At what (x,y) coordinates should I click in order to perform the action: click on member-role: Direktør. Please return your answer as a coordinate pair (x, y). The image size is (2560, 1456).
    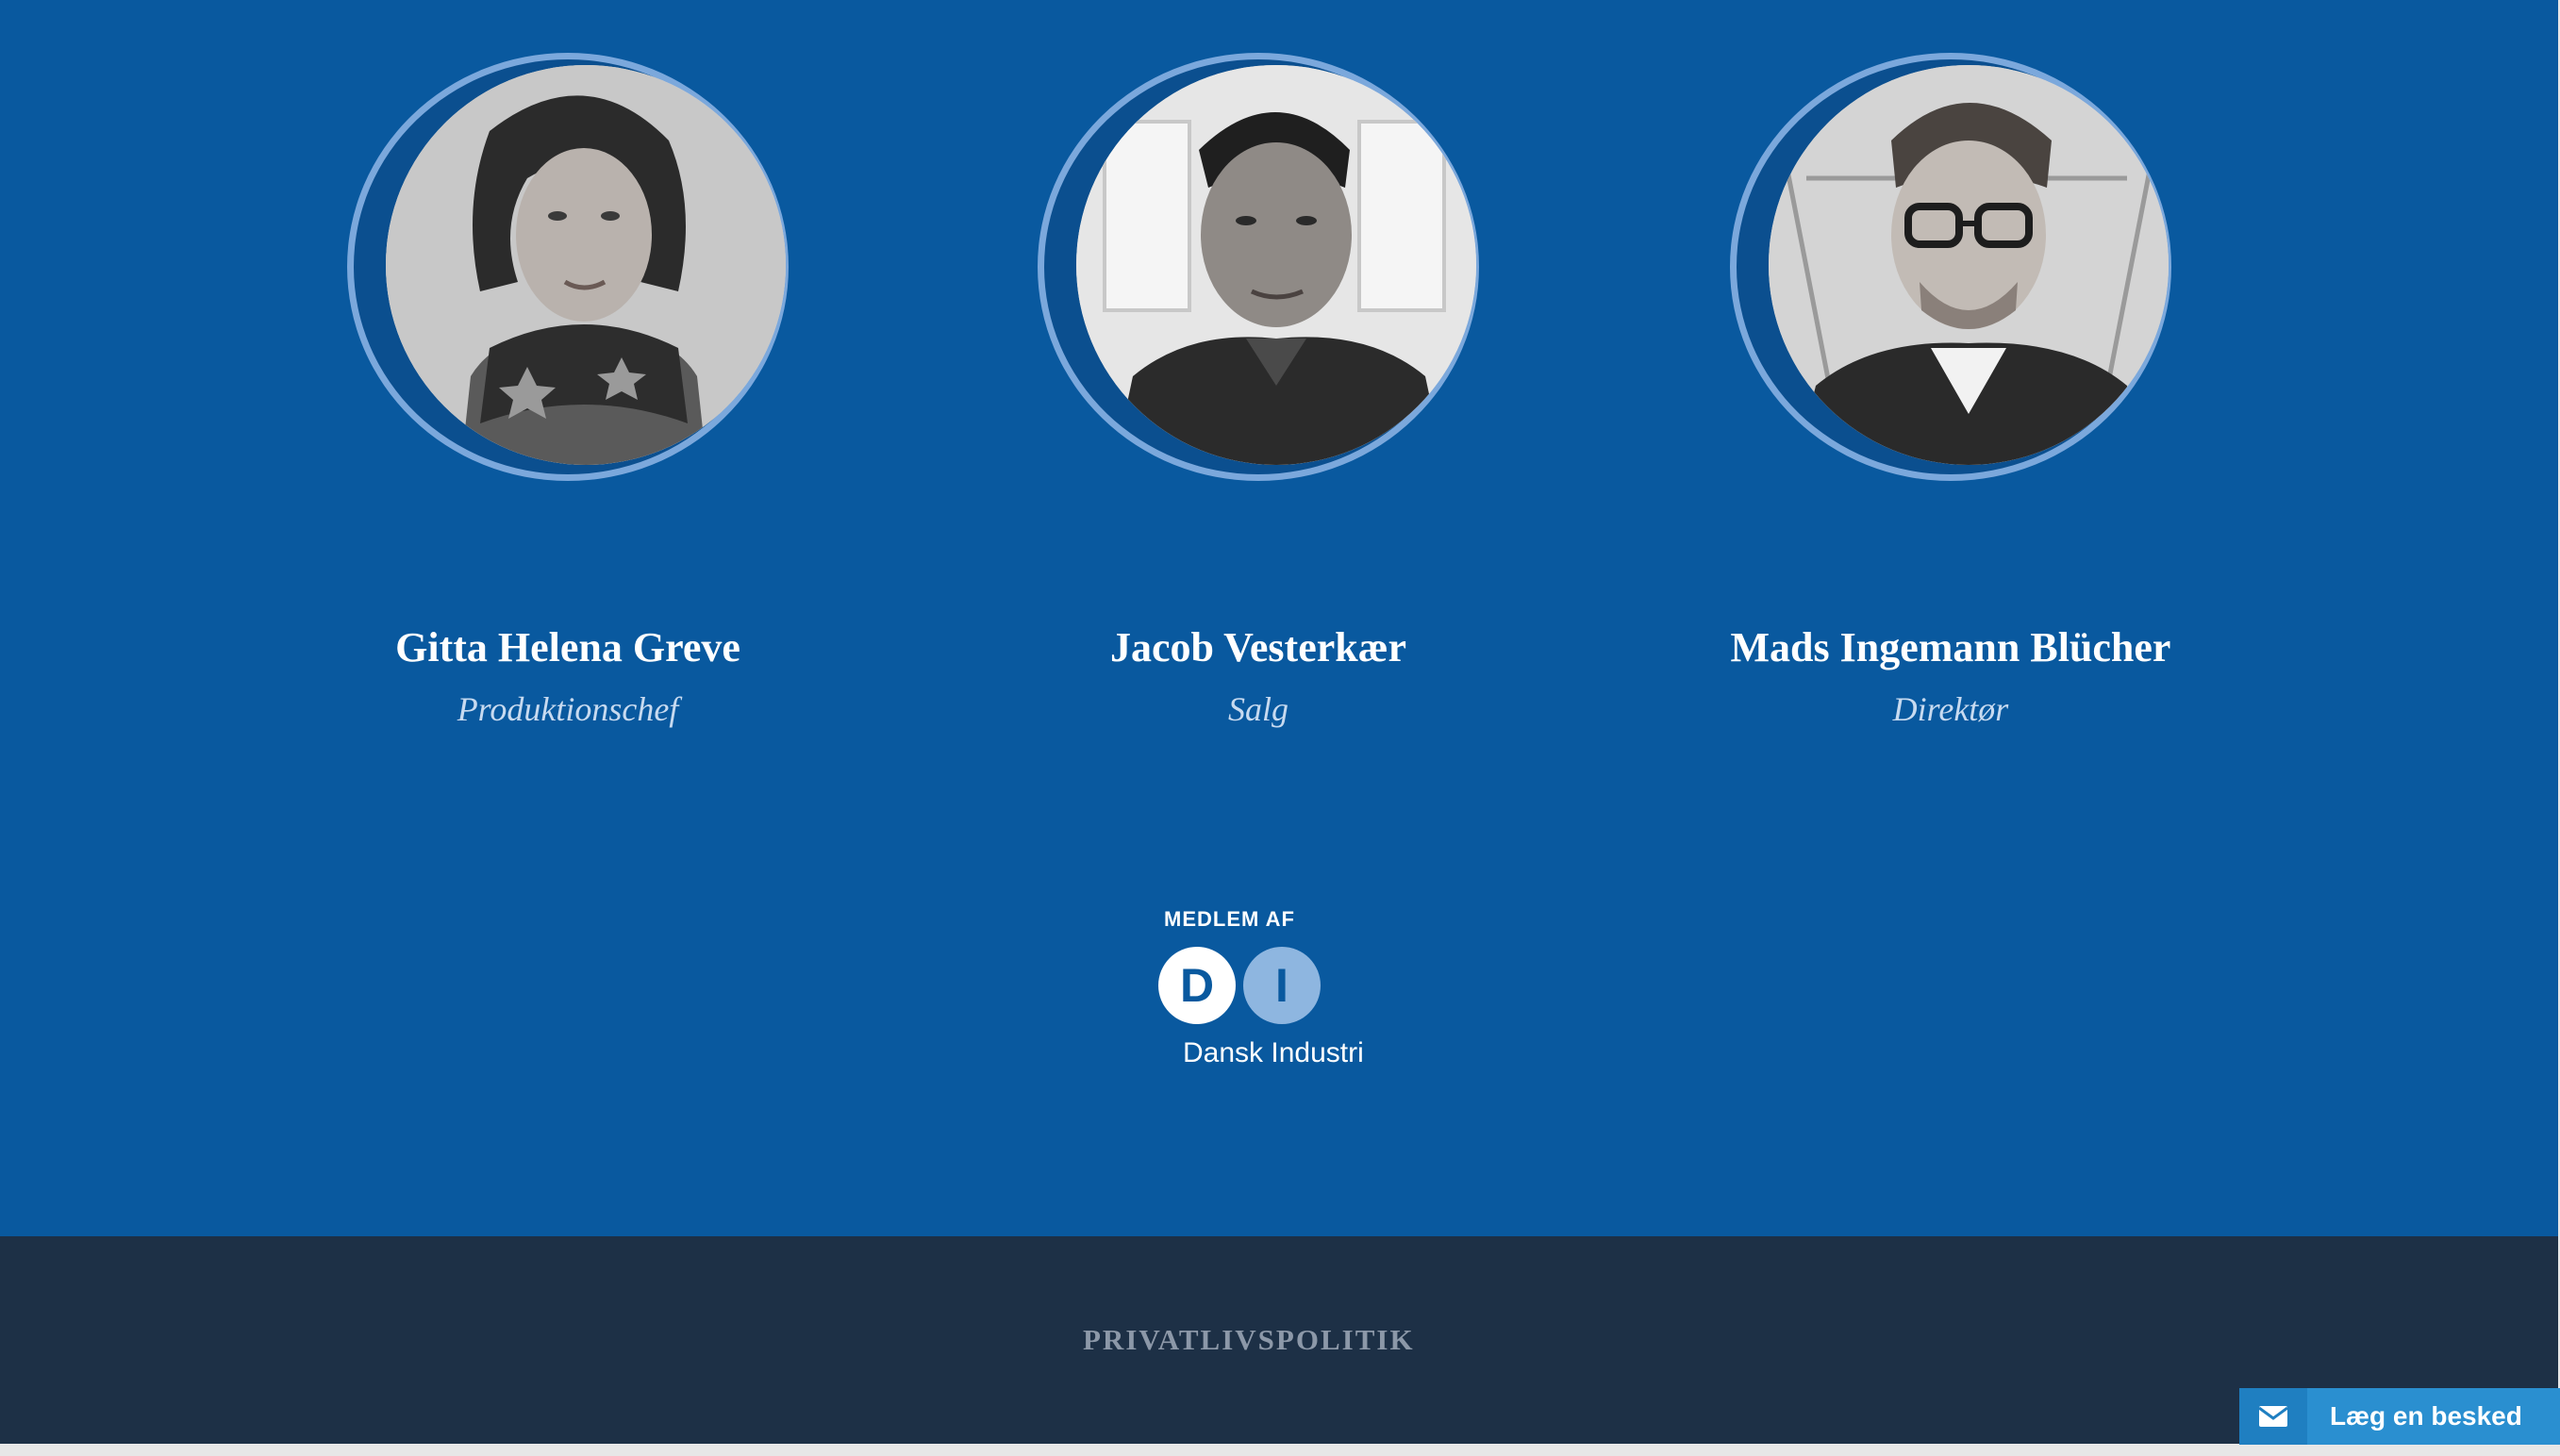
    Looking at the image, I should click on (1950, 709).